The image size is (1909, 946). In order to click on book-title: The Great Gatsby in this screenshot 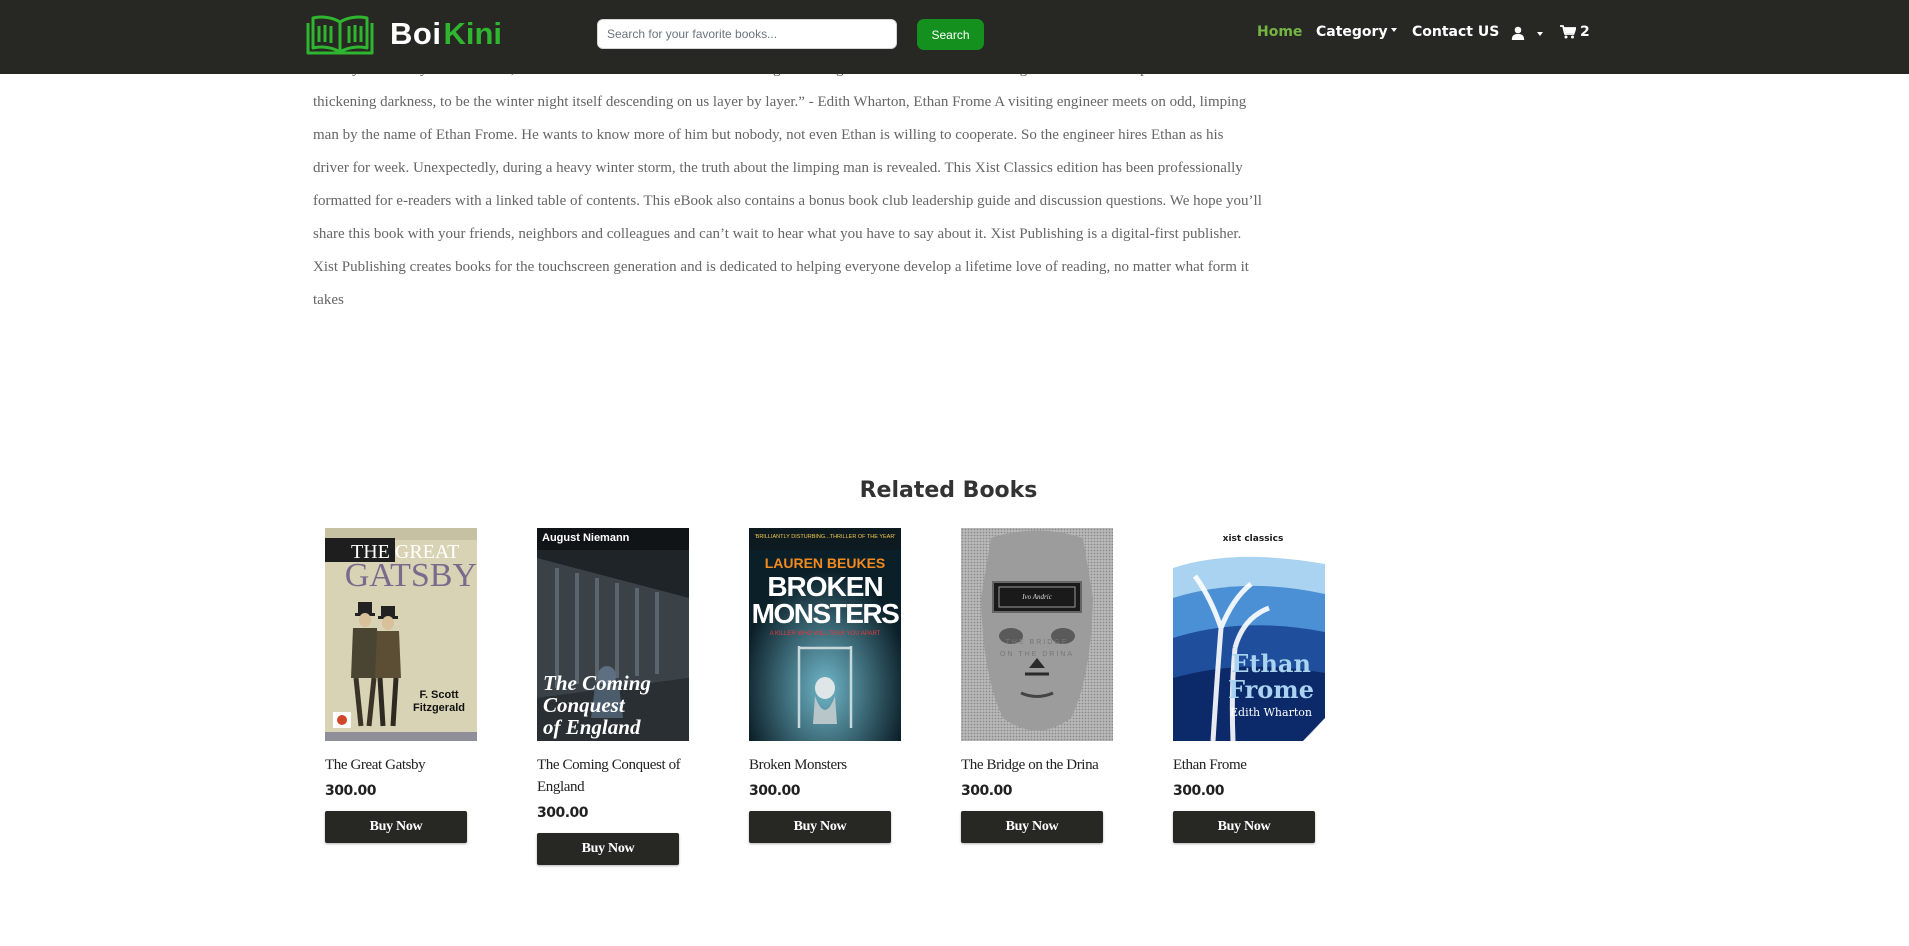, I will do `click(401, 765)`.